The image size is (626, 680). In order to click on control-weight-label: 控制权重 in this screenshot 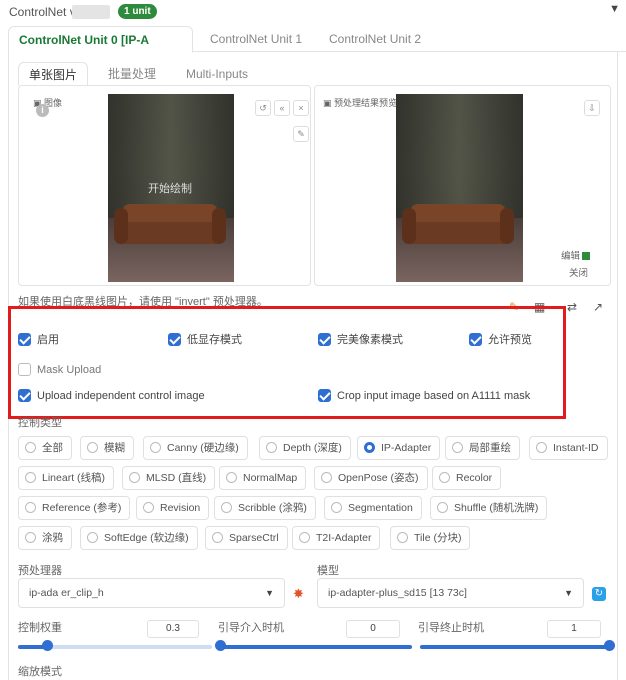, I will do `click(40, 628)`.